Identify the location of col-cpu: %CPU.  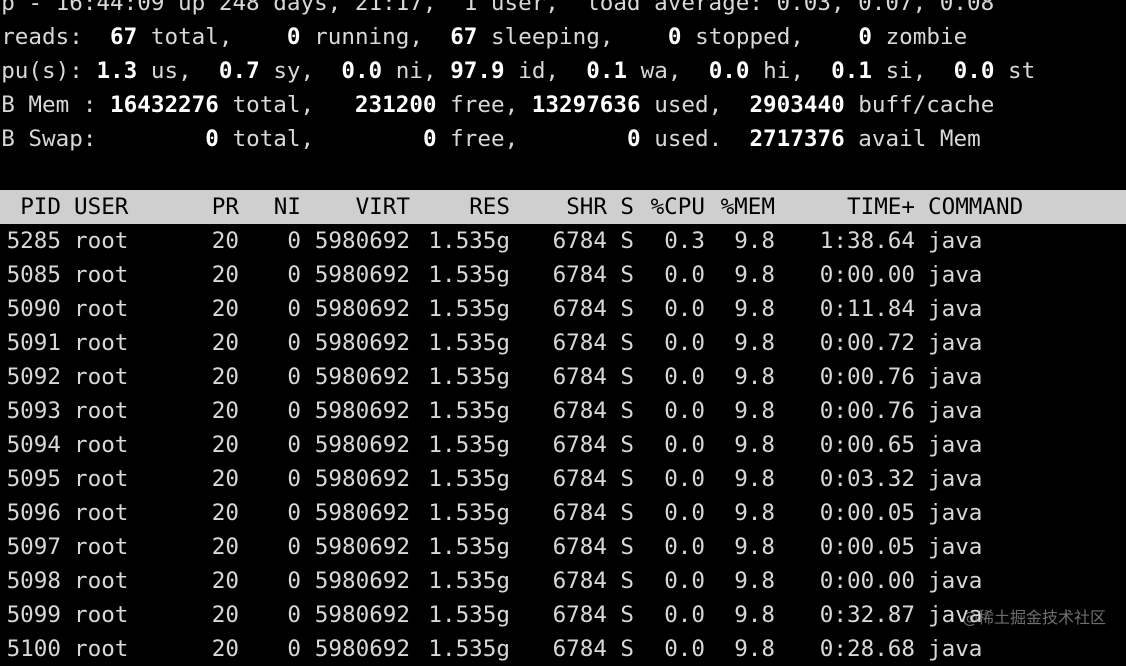
(669, 207).